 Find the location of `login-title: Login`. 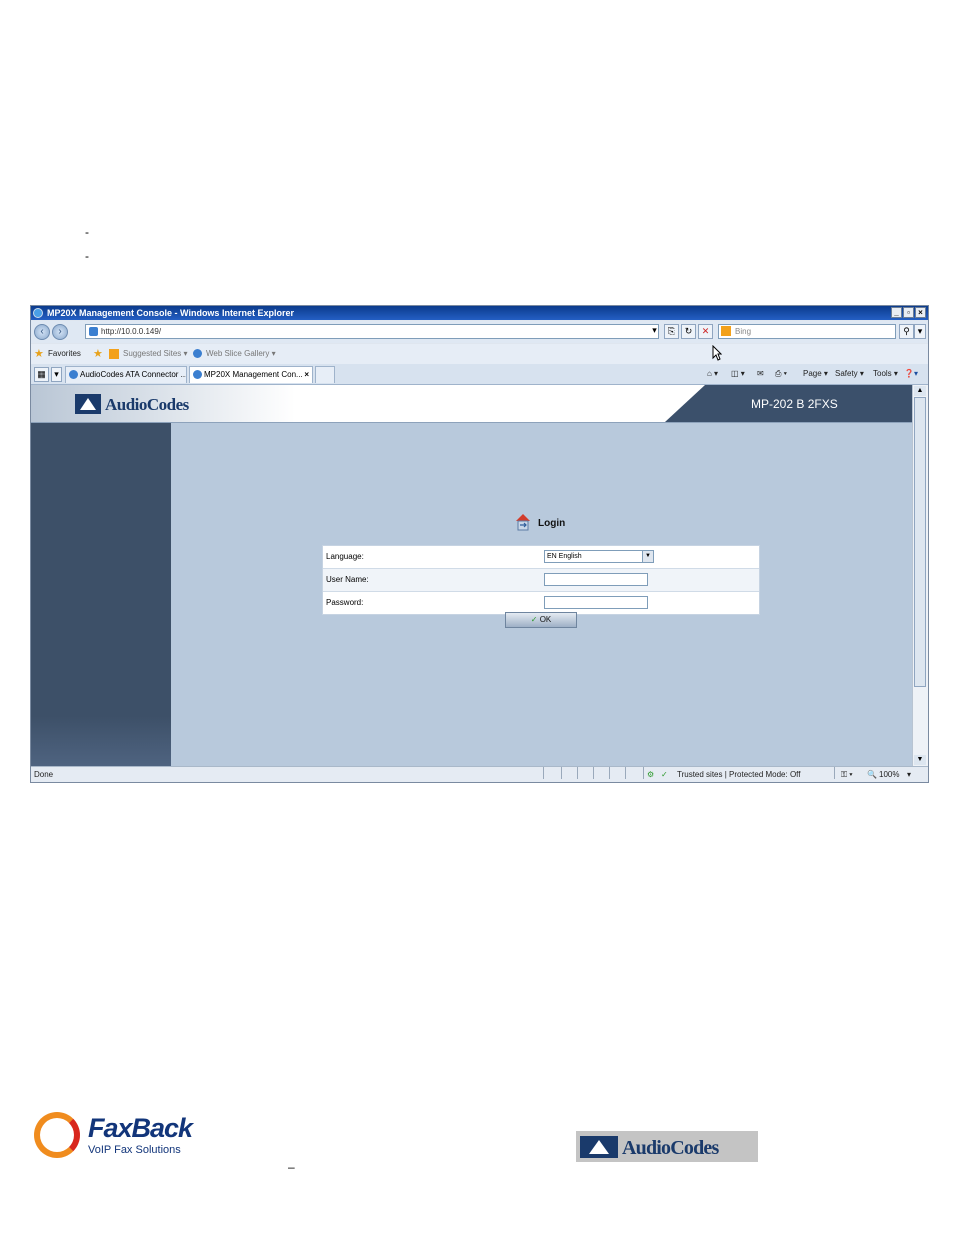

login-title: Login is located at coordinates (552, 523).